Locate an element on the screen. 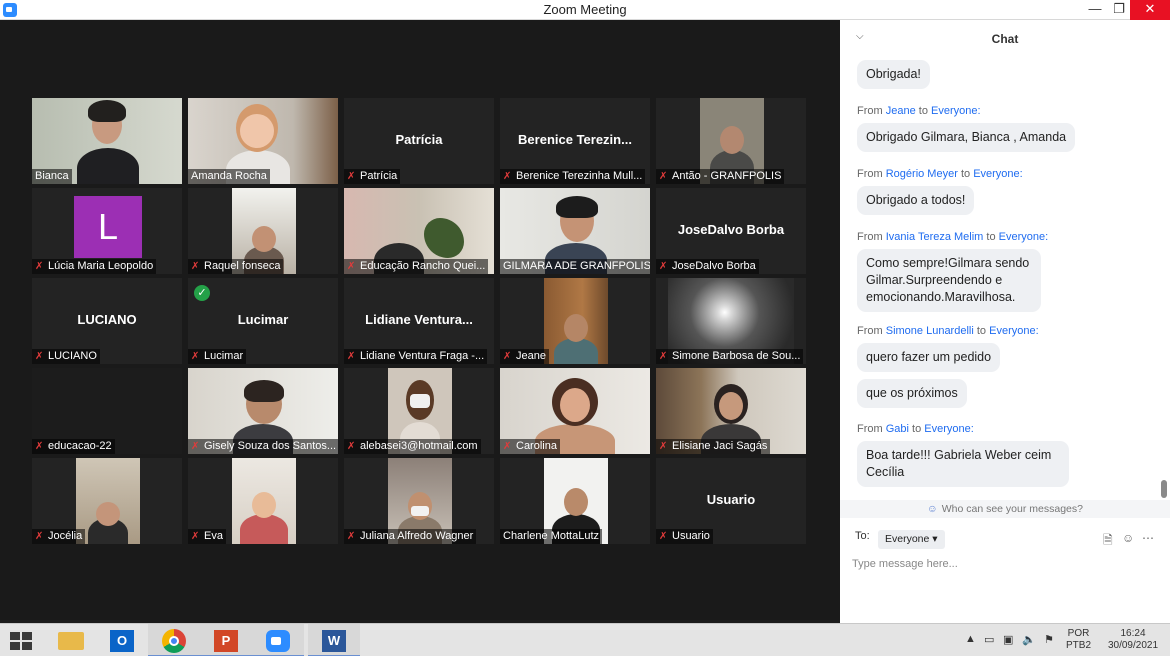  chrome-button is located at coordinates (174, 640).